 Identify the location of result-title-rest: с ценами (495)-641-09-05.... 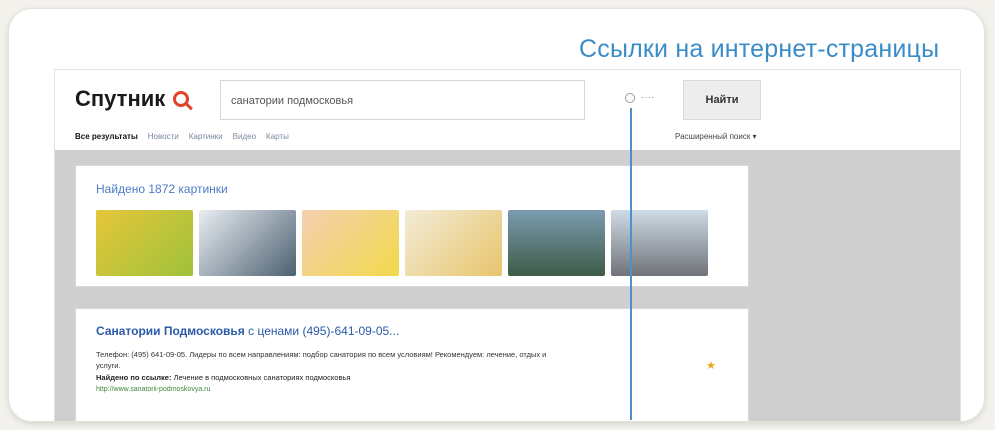
(322, 331).